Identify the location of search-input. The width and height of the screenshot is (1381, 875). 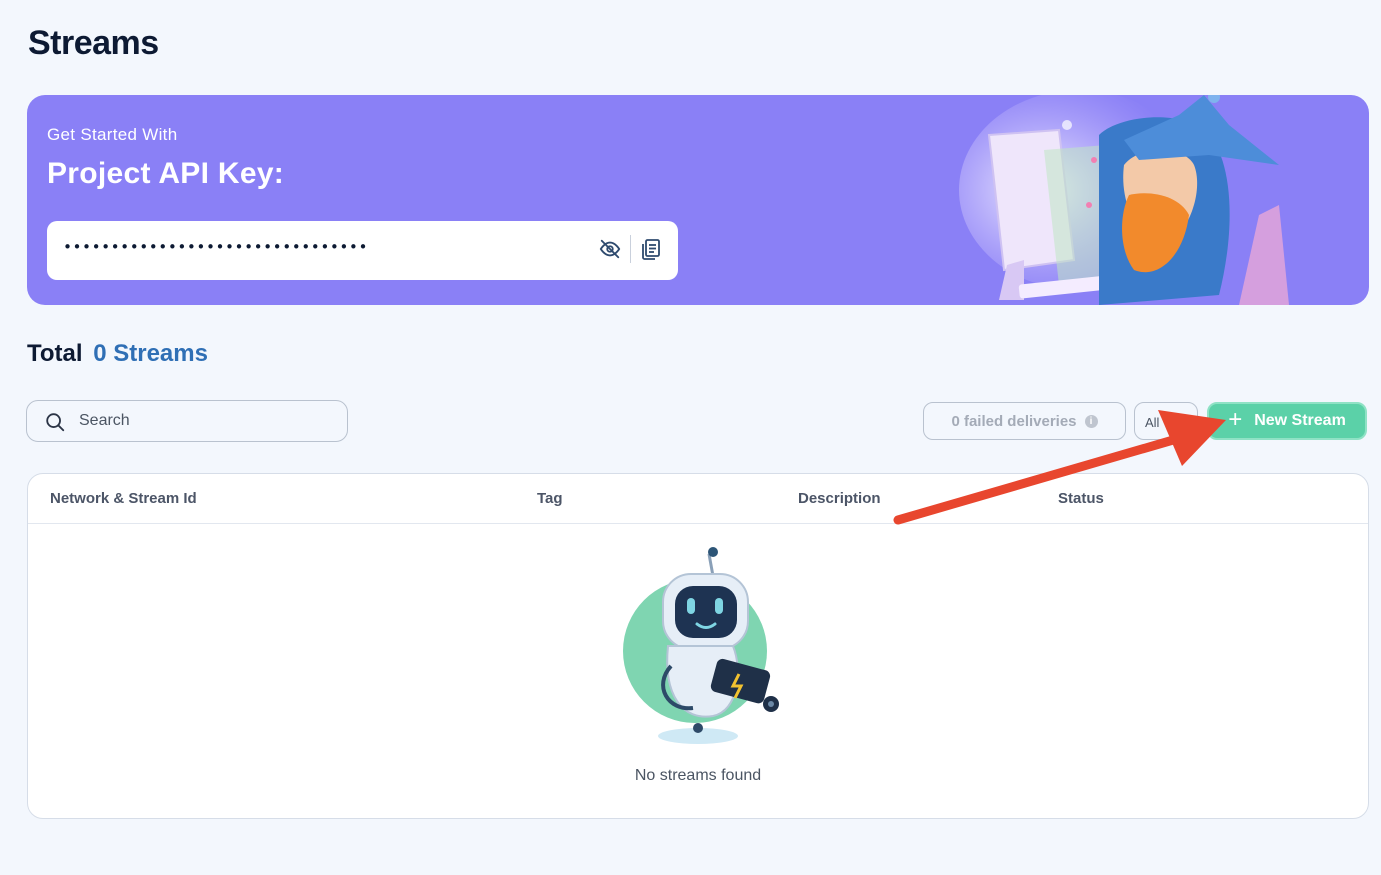
(204, 421).